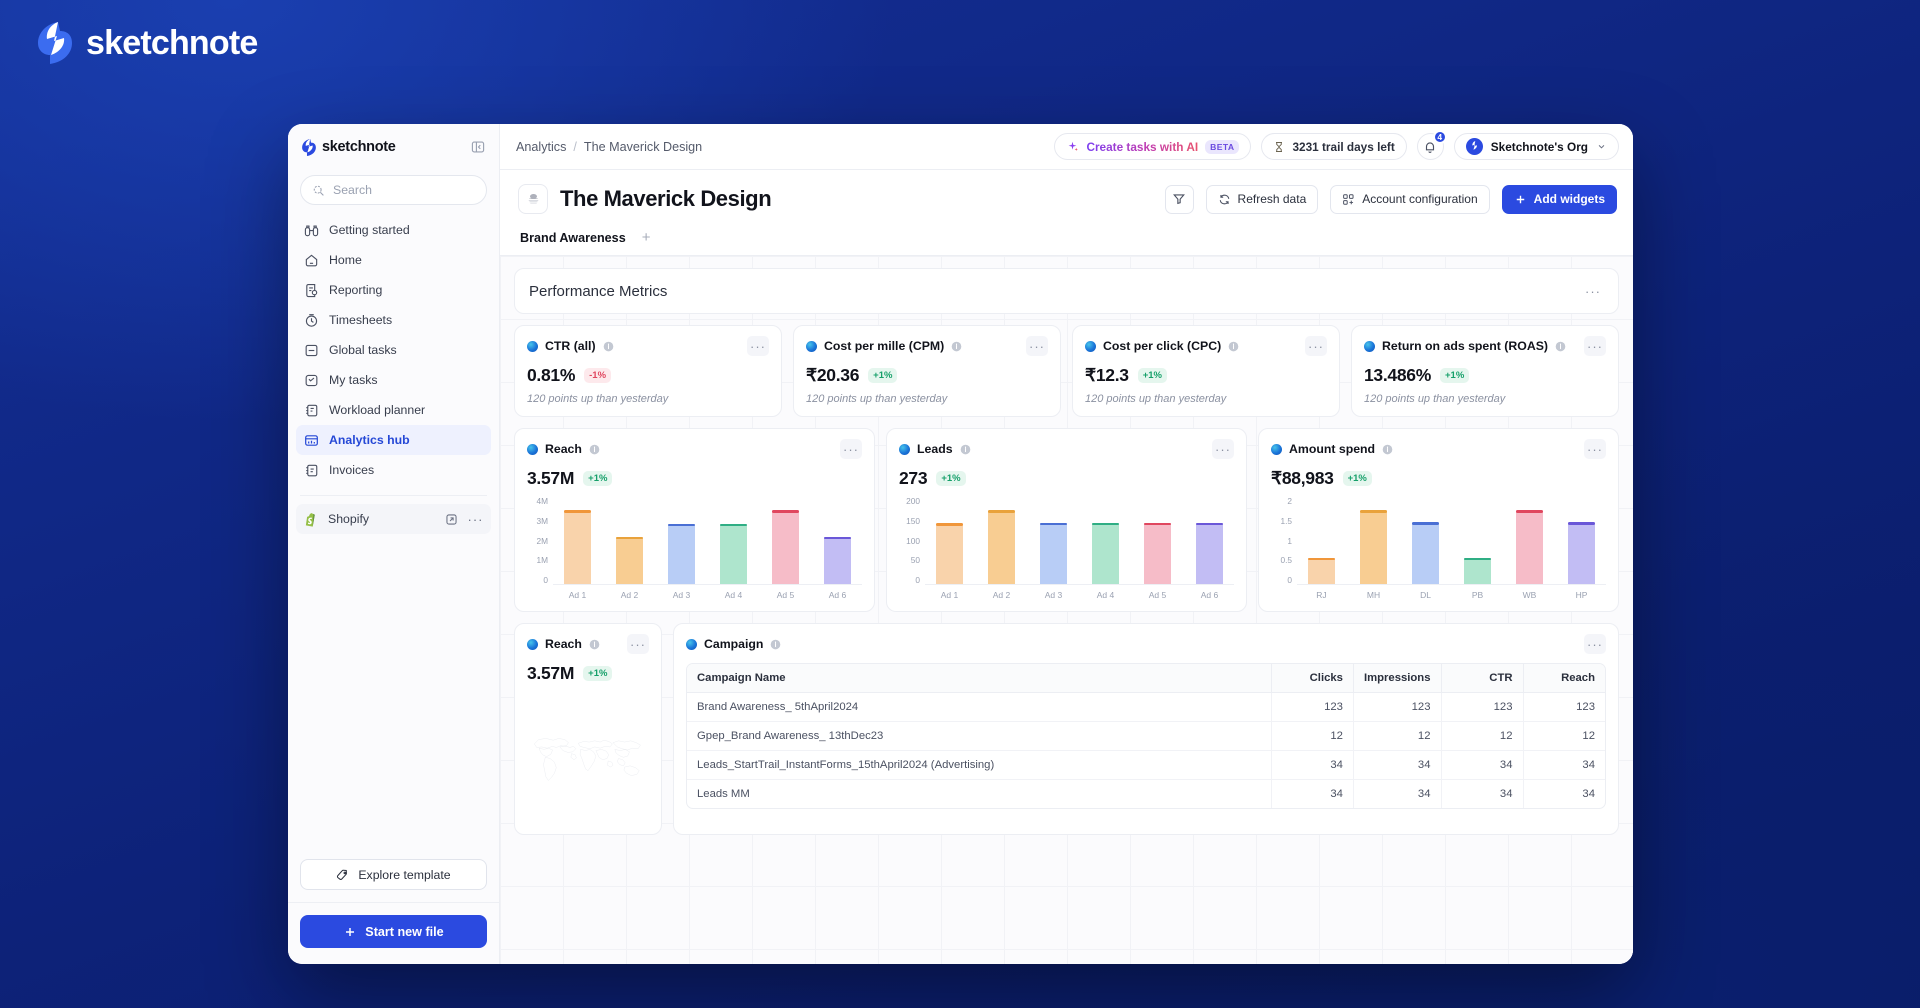 The width and height of the screenshot is (1920, 1008). What do you see at coordinates (1431, 145) in the screenshot?
I see `notifications-button: 4` at bounding box center [1431, 145].